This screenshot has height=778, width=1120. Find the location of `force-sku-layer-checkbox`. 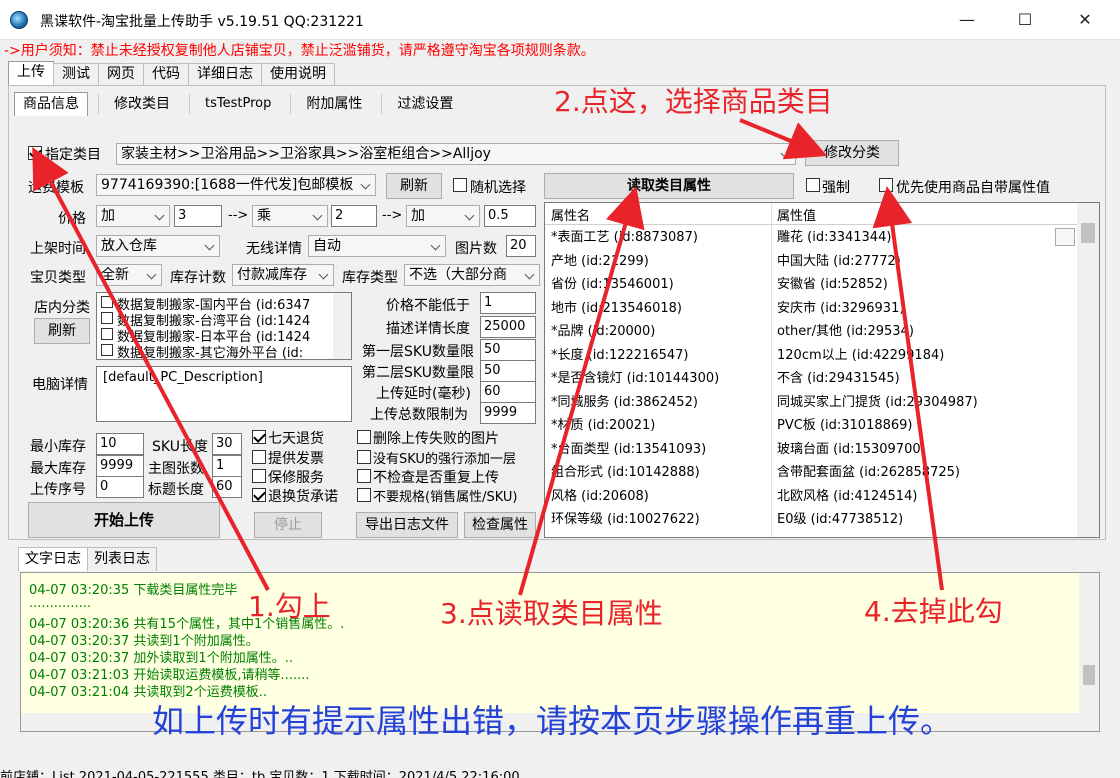

force-sku-layer-checkbox is located at coordinates (364, 457).